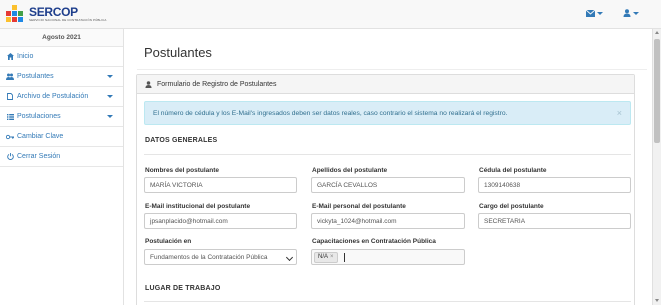 The image size is (661, 305). Describe the element at coordinates (61, 157) in the screenshot. I see `sidebar-item-cerrar-sesion: Cerrar Sesión` at that location.